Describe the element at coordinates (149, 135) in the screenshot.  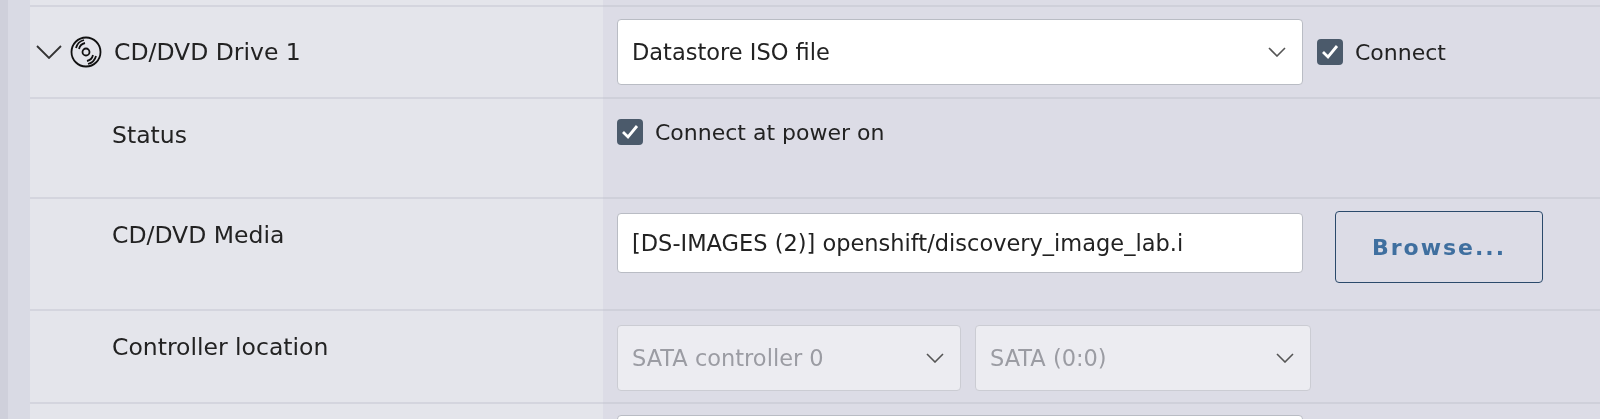
I see `field-label: Status` at that location.